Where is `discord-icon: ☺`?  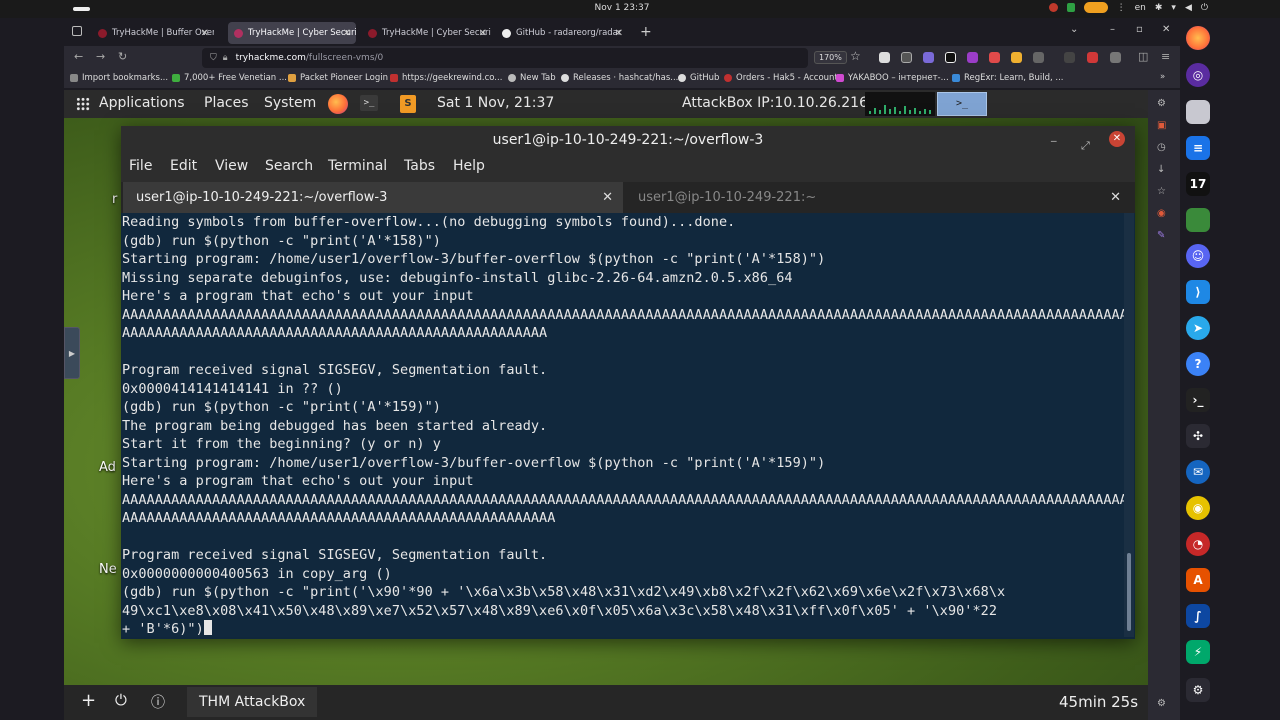 discord-icon: ☺ is located at coordinates (1198, 256).